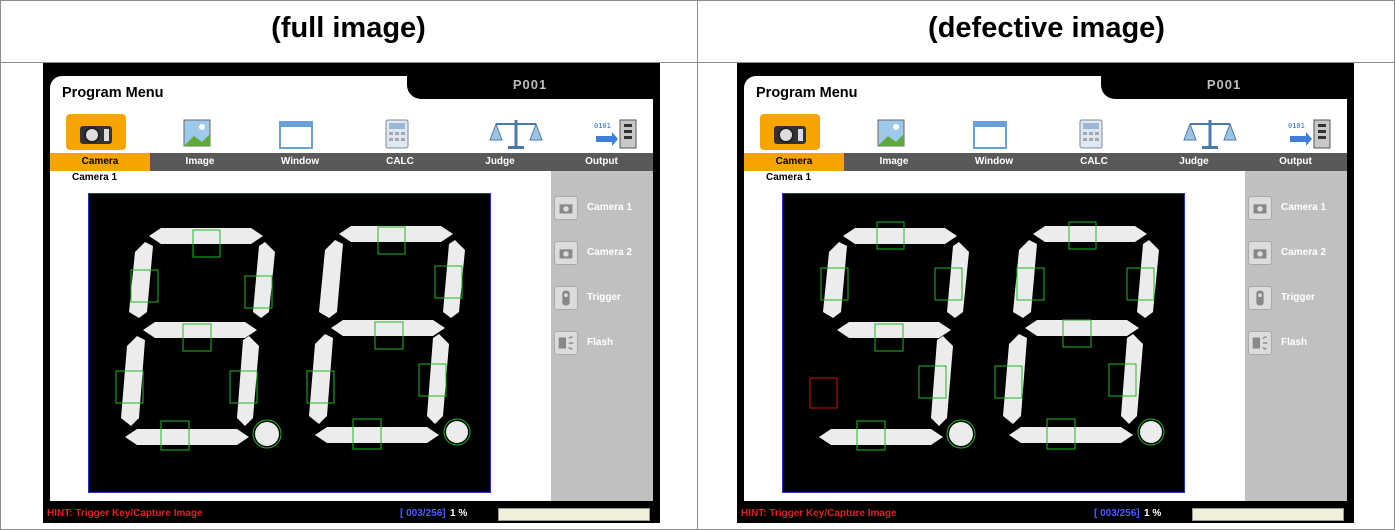 The width and height of the screenshot is (1395, 530). I want to click on side-item-label: Camera 1, so click(1304, 207).